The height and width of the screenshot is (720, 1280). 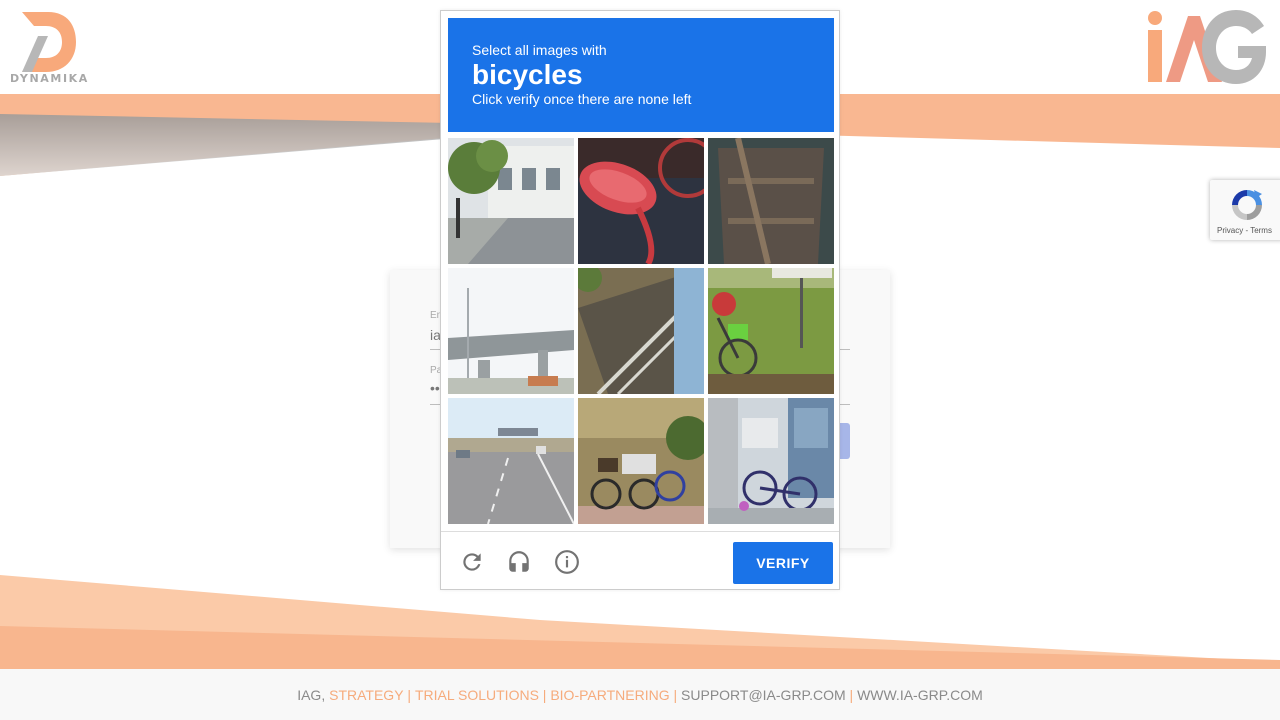 What do you see at coordinates (435, 388) in the screenshot?
I see `password-field: ••` at bounding box center [435, 388].